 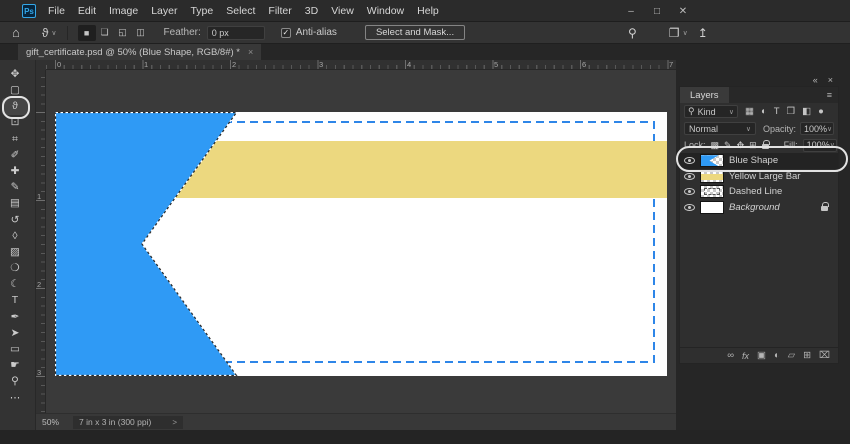 I want to click on blur-tool: ❍, so click(x=15, y=268).